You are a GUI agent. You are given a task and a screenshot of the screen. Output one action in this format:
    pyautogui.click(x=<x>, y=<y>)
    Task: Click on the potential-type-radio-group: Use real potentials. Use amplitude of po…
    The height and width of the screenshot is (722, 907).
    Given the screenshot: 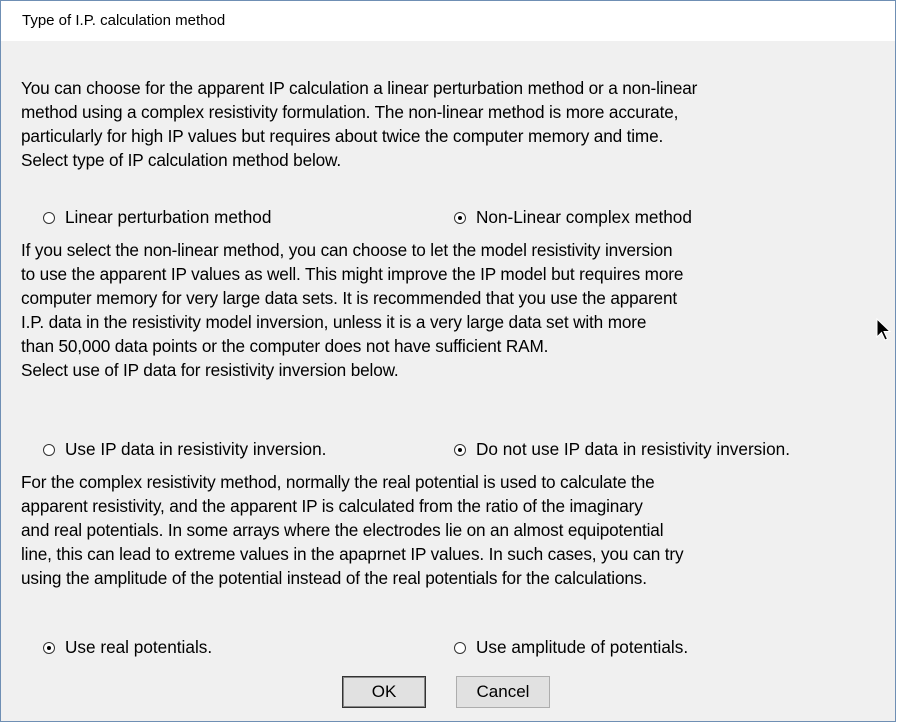 What is the action you would take?
    pyautogui.click(x=448, y=647)
    